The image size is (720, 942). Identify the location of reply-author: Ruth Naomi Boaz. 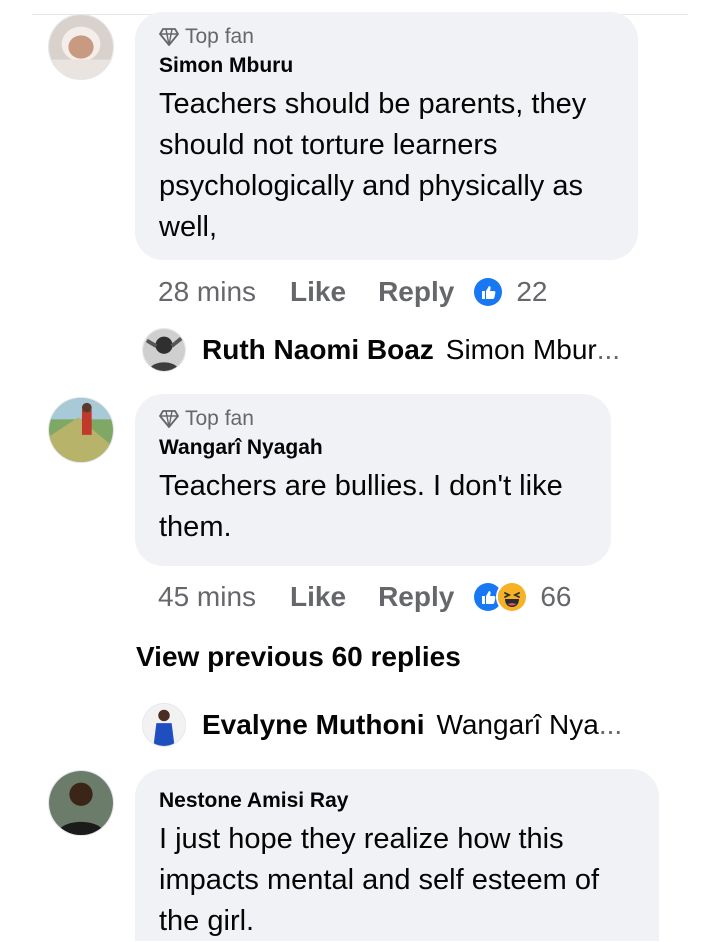
(318, 350).